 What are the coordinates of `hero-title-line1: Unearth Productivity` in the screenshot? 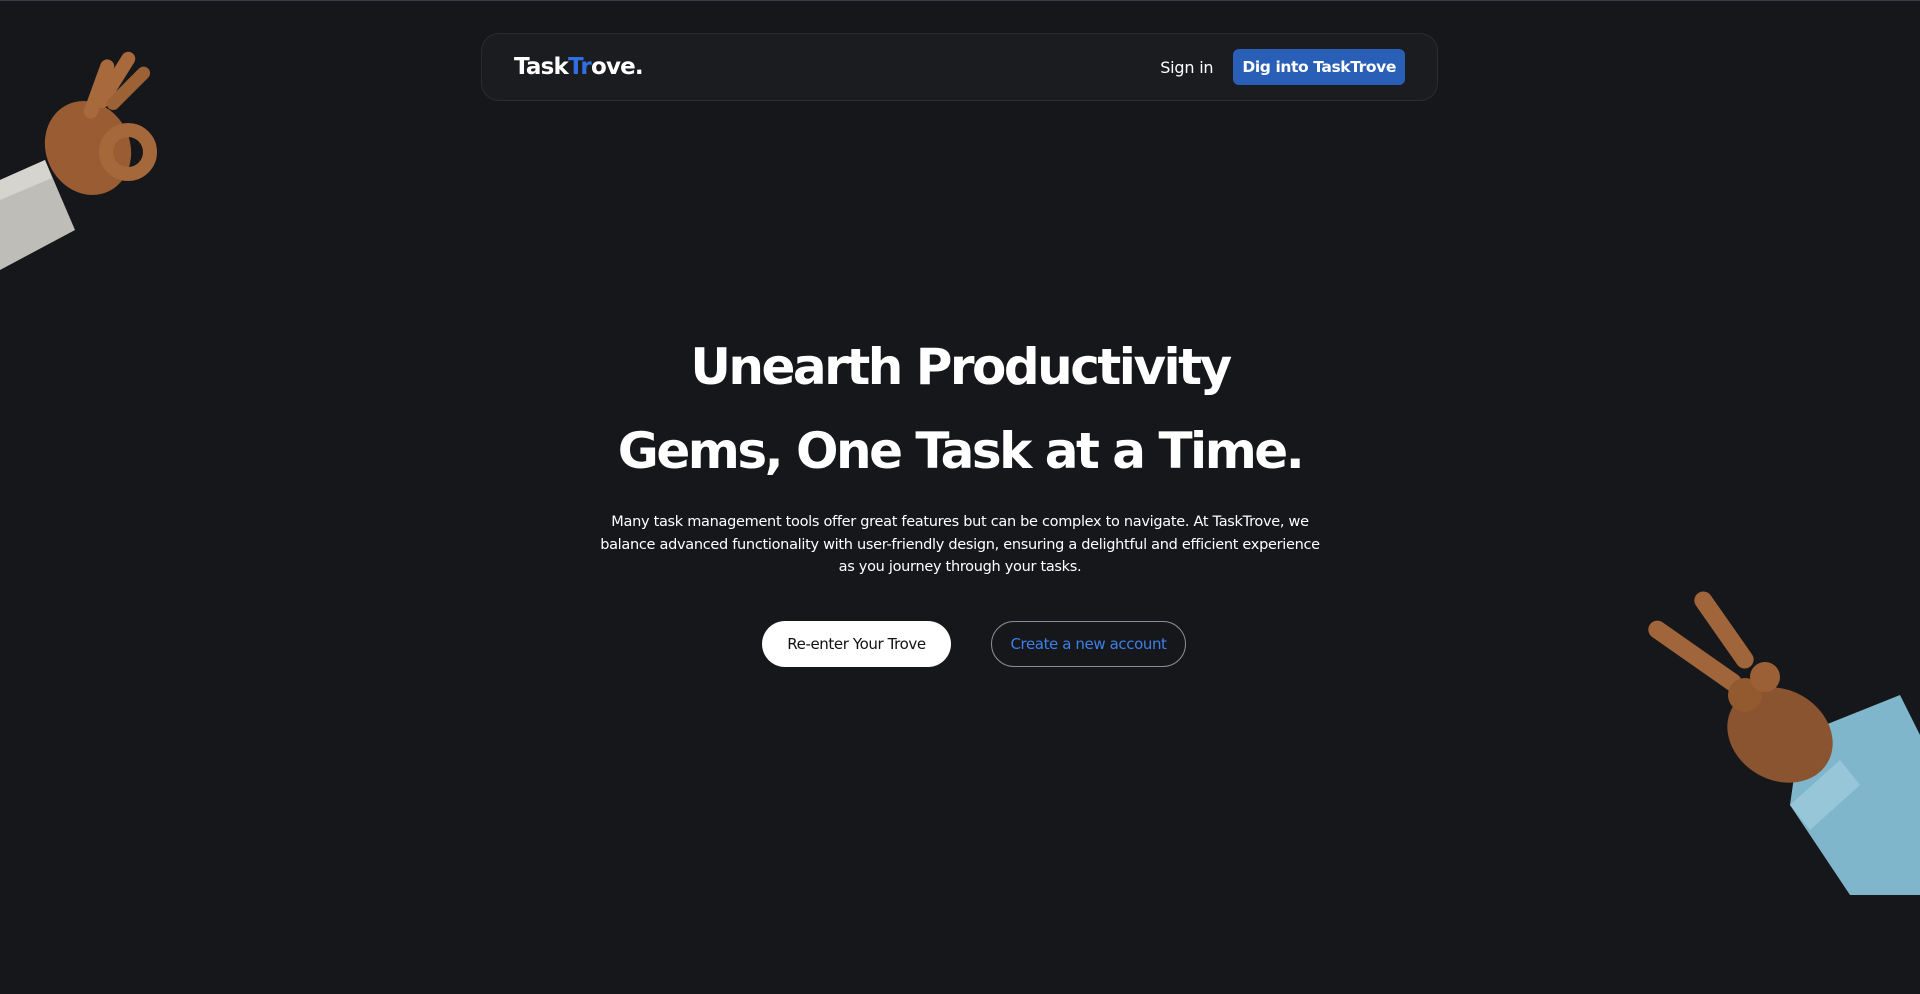 It's located at (961, 367).